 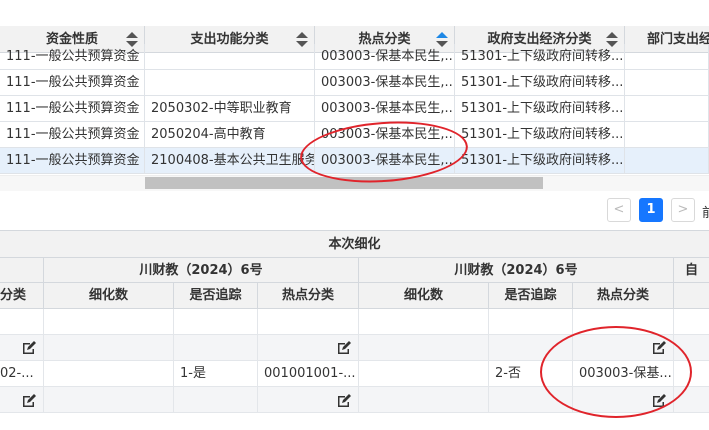 I want to click on doc-group-title: 自, so click(x=691, y=270).